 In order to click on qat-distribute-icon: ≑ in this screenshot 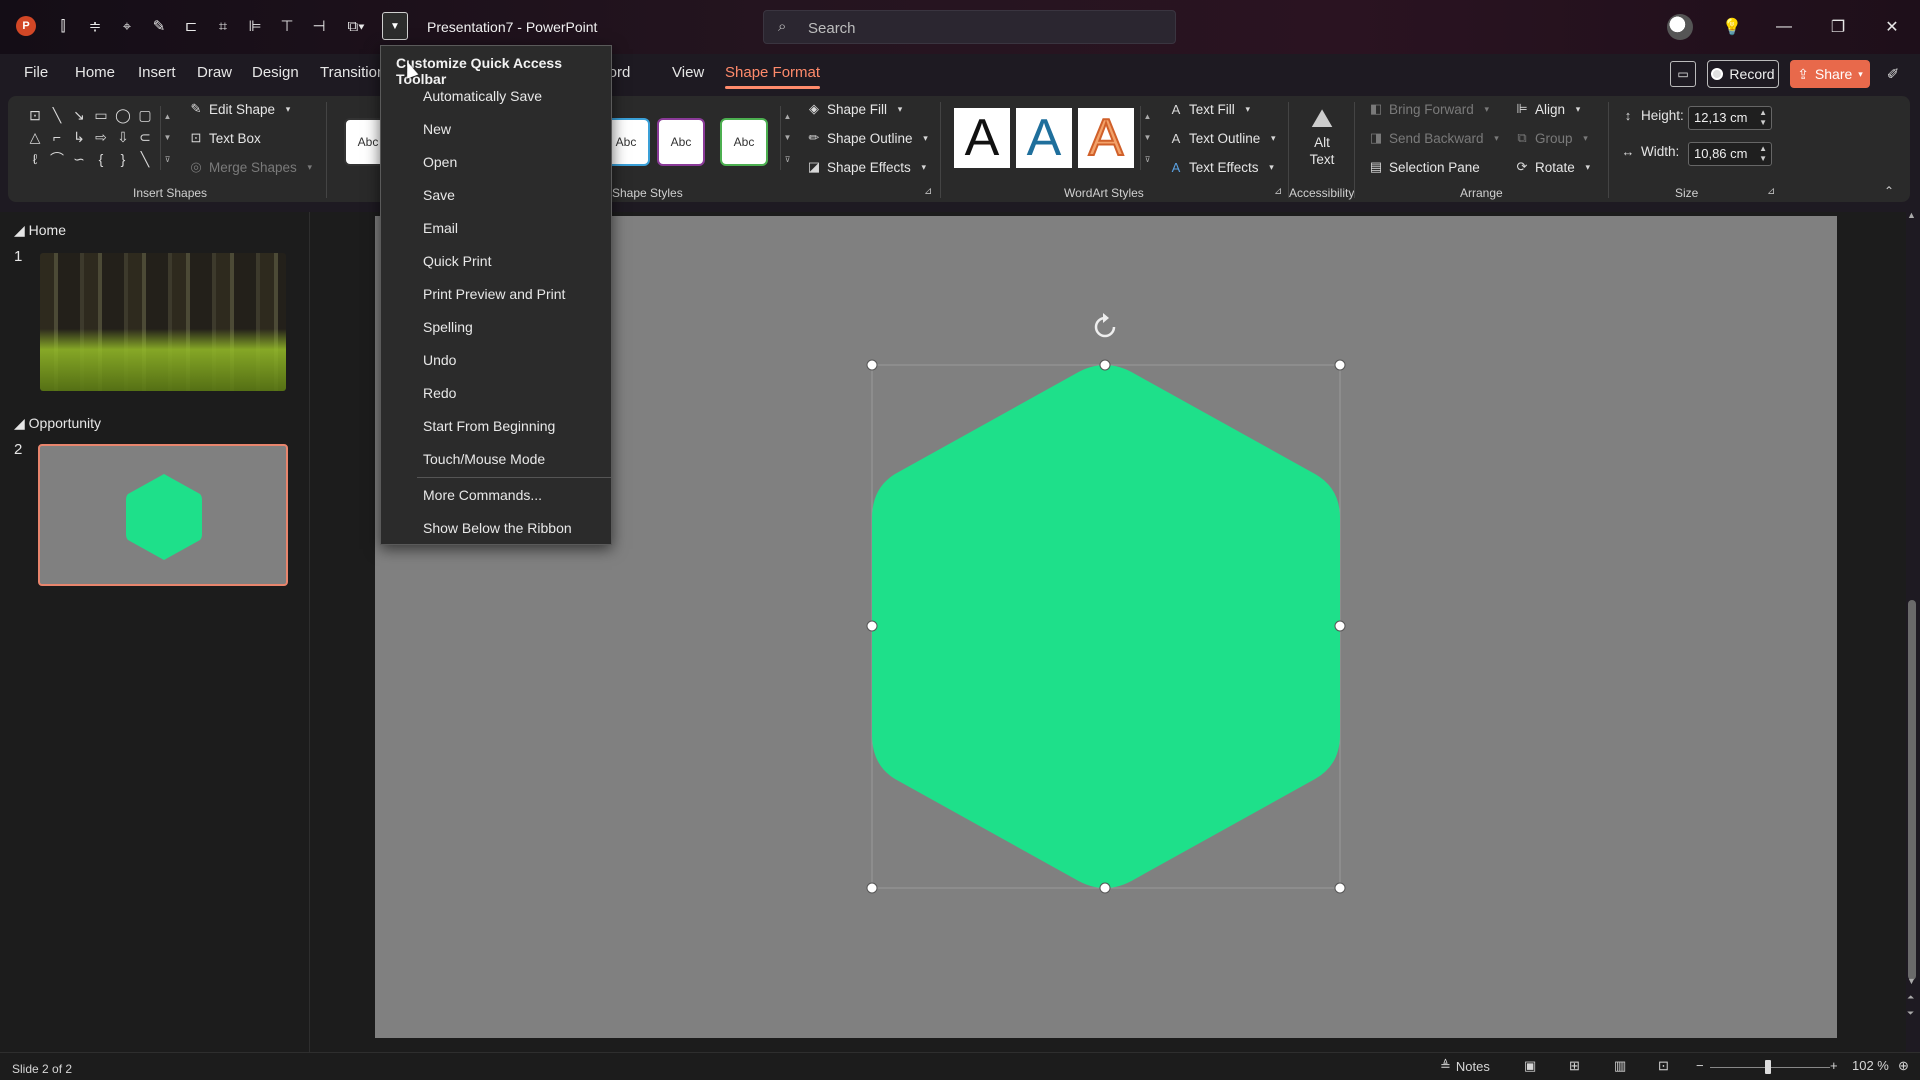, I will do `click(95, 26)`.